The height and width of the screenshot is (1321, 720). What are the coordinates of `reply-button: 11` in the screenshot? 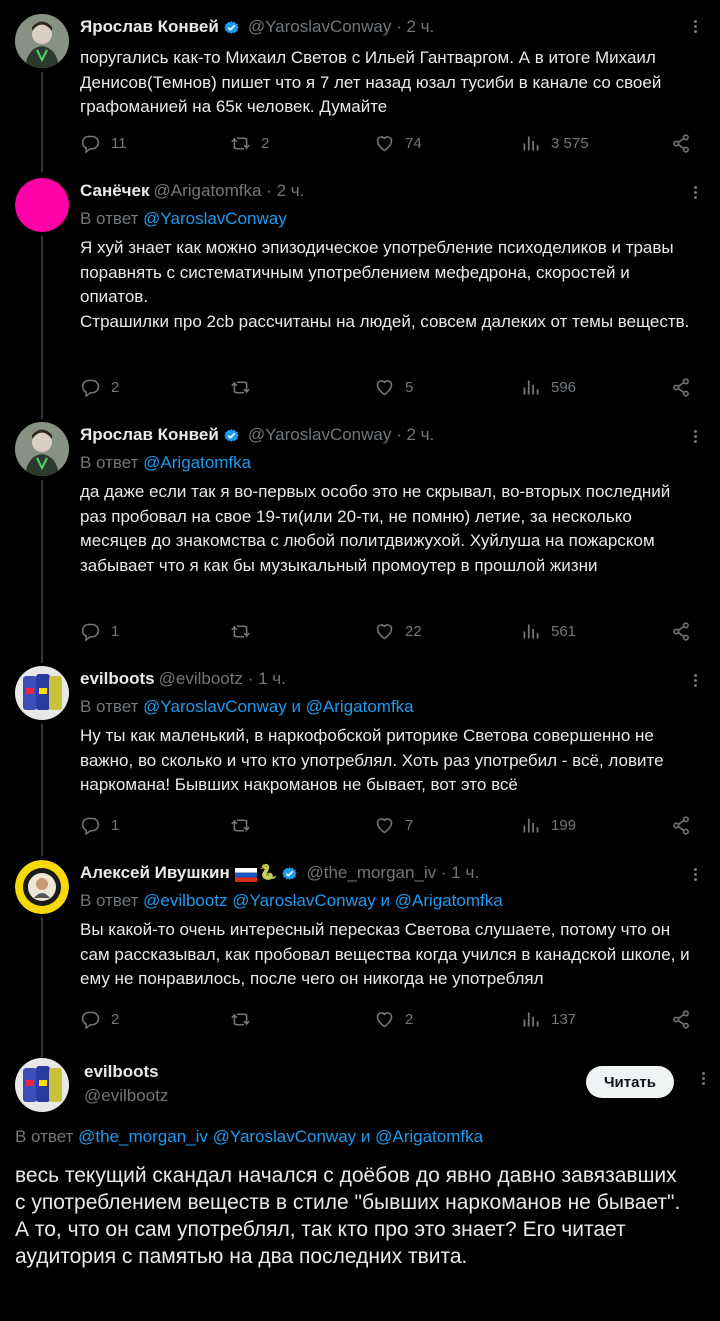 It's located at (103, 143).